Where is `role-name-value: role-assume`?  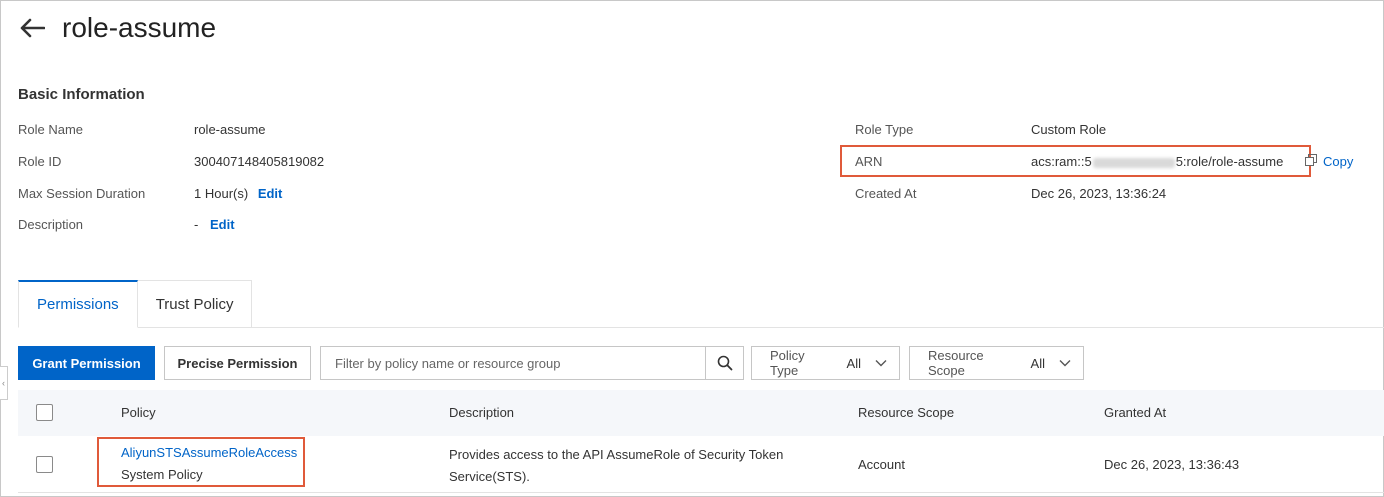
role-name-value: role-assume is located at coordinates (230, 129).